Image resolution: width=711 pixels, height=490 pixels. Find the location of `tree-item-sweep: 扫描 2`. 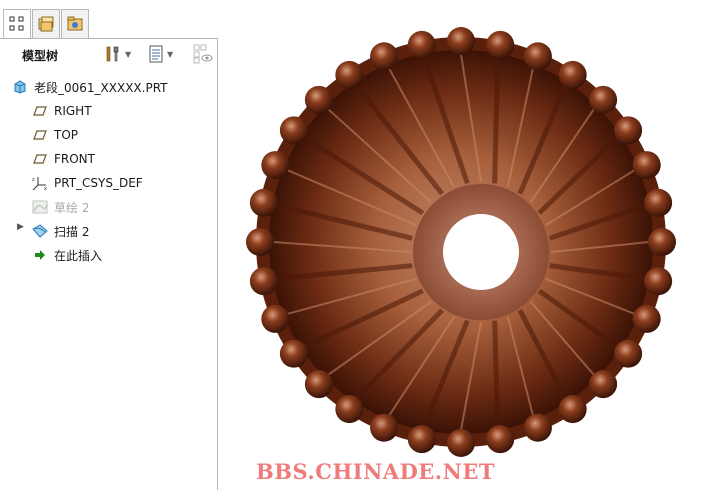

tree-item-sweep: 扫描 2 is located at coordinates (60, 231).